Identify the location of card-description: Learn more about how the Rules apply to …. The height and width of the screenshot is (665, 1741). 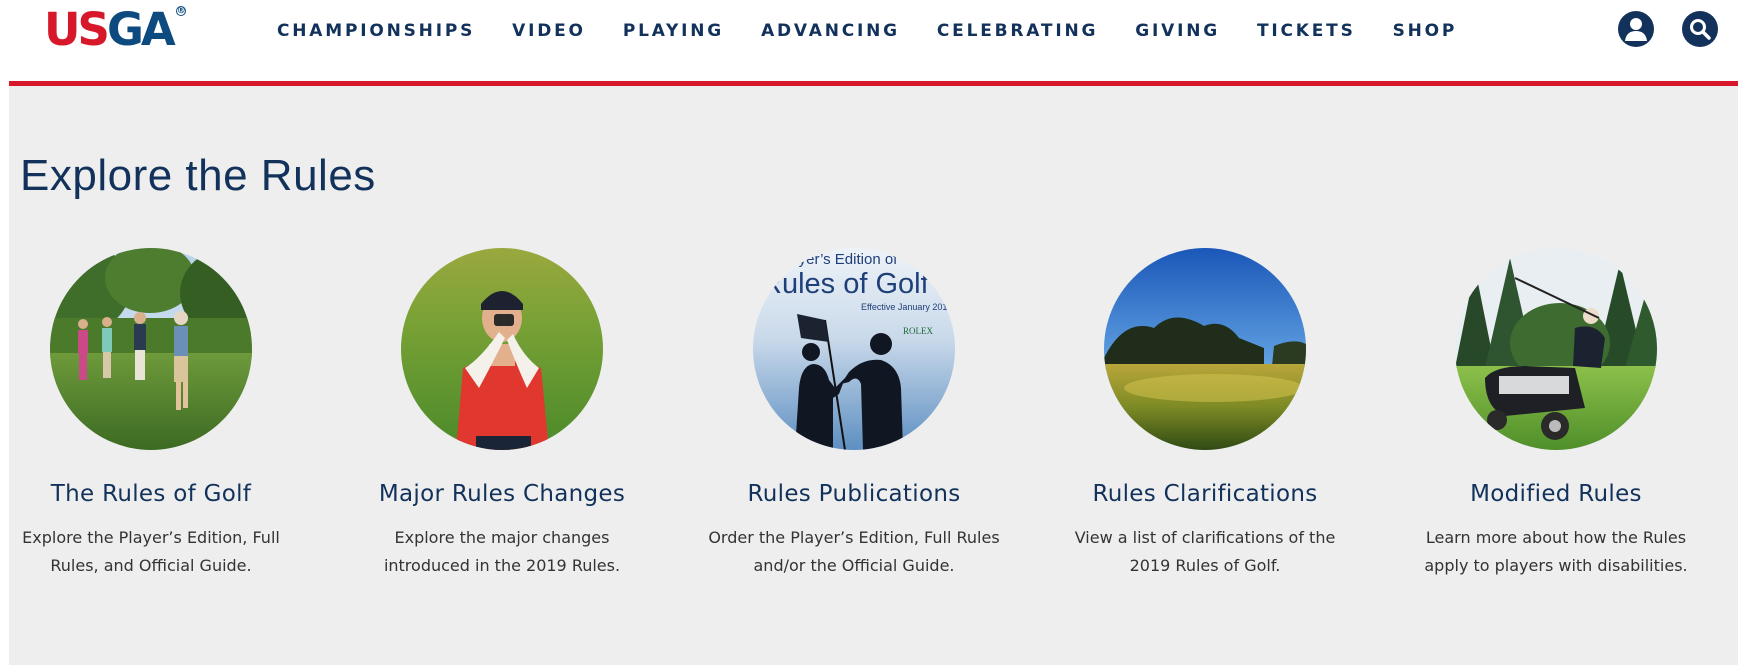
(1556, 551).